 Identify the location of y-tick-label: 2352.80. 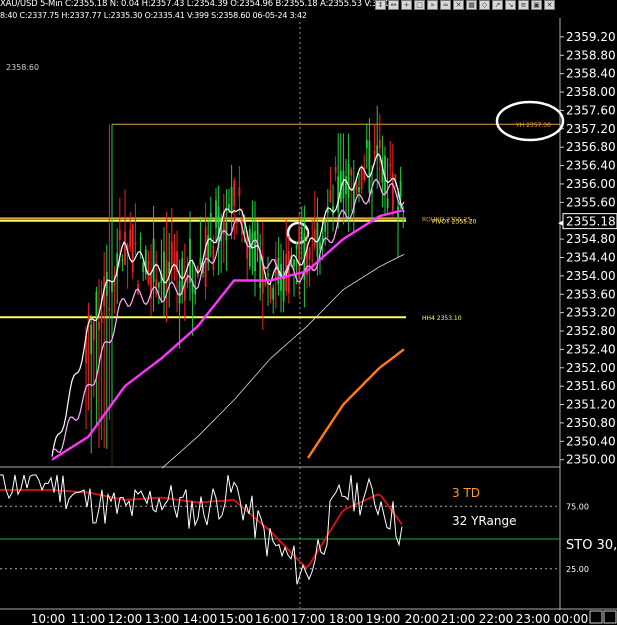
(591, 331).